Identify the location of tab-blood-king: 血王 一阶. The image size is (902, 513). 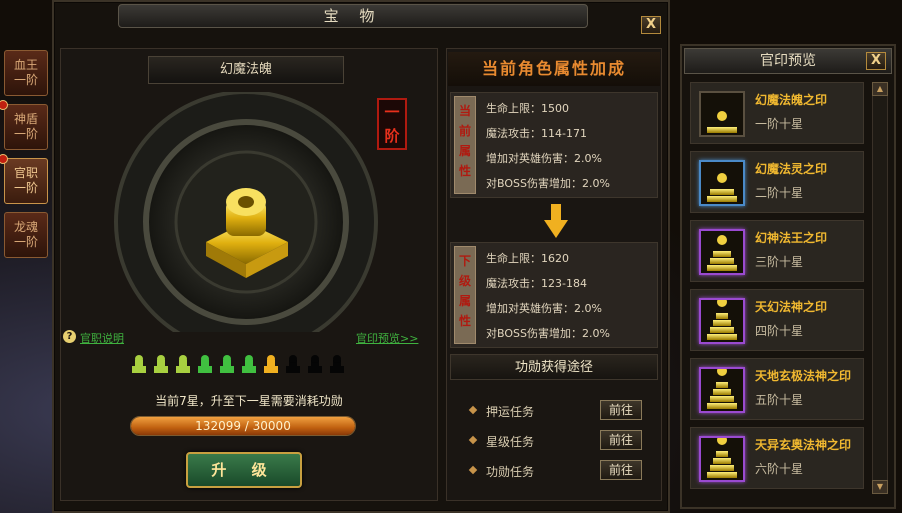
(26, 73).